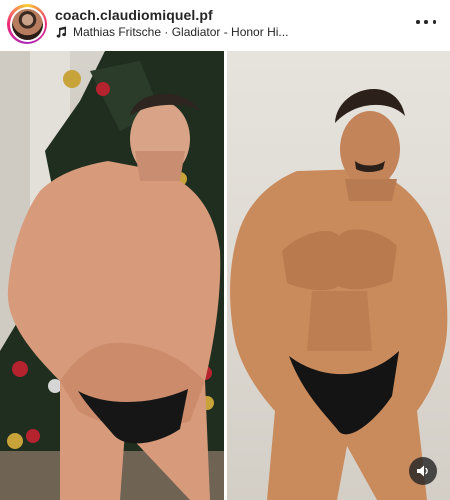  I want to click on avatar-border, so click(27, 24).